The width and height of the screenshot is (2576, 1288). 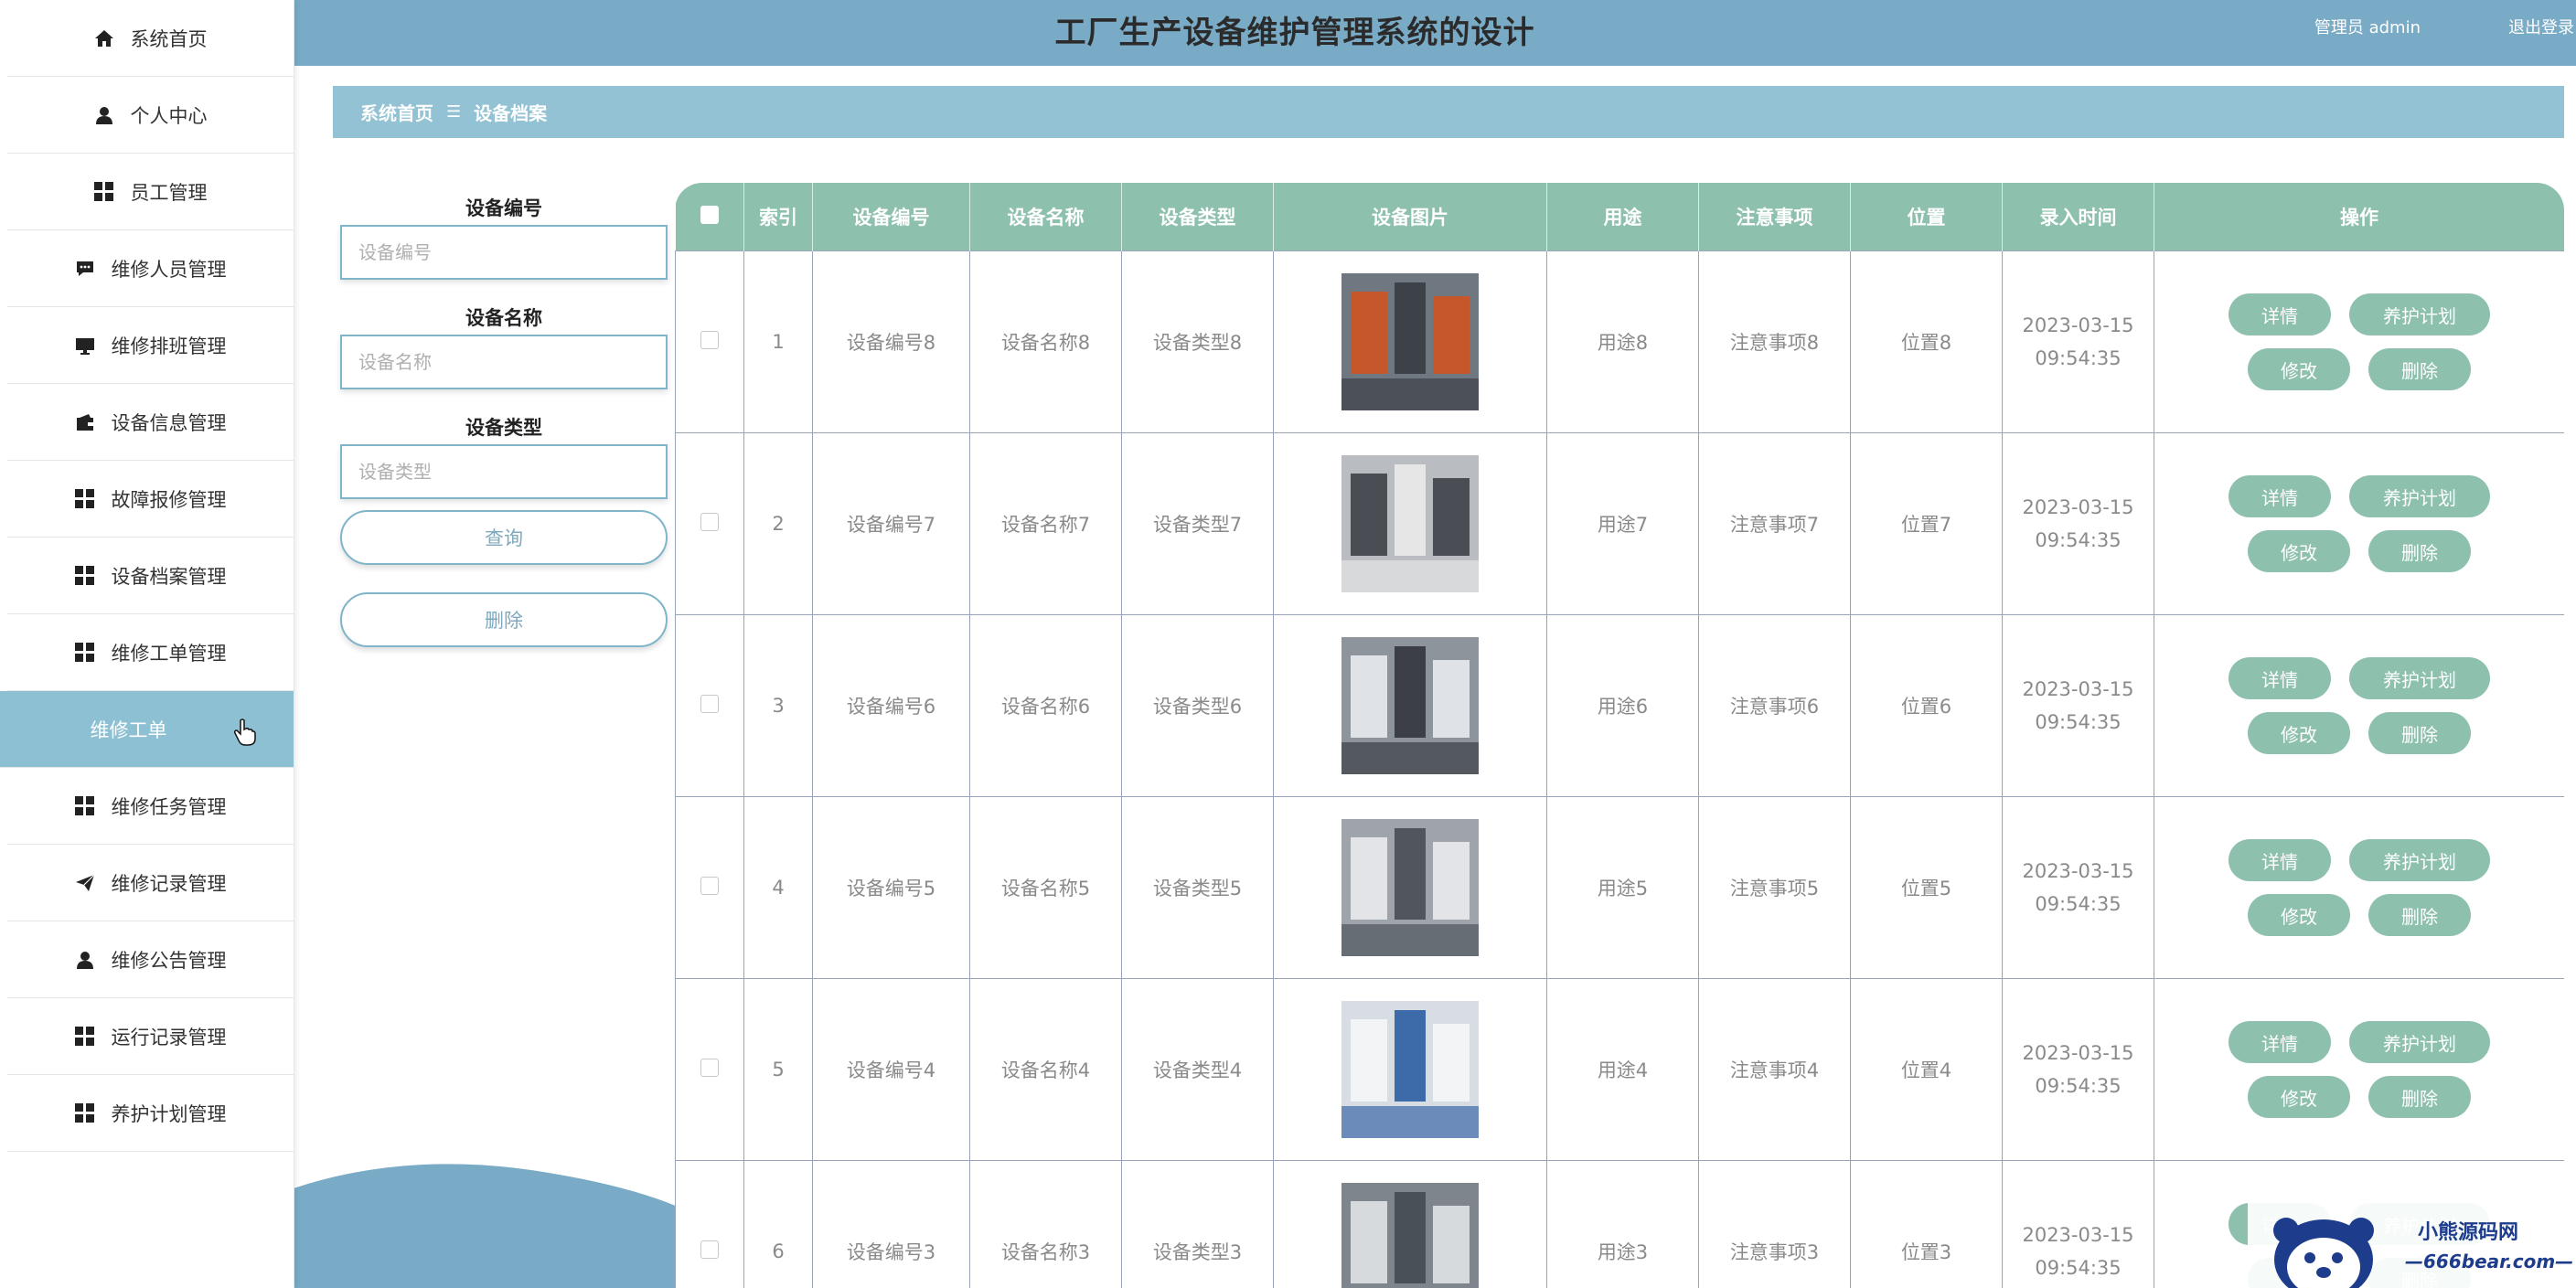 What do you see at coordinates (2359, 523) in the screenshot?
I see `actions-cell: 详情养护计划修改删除` at bounding box center [2359, 523].